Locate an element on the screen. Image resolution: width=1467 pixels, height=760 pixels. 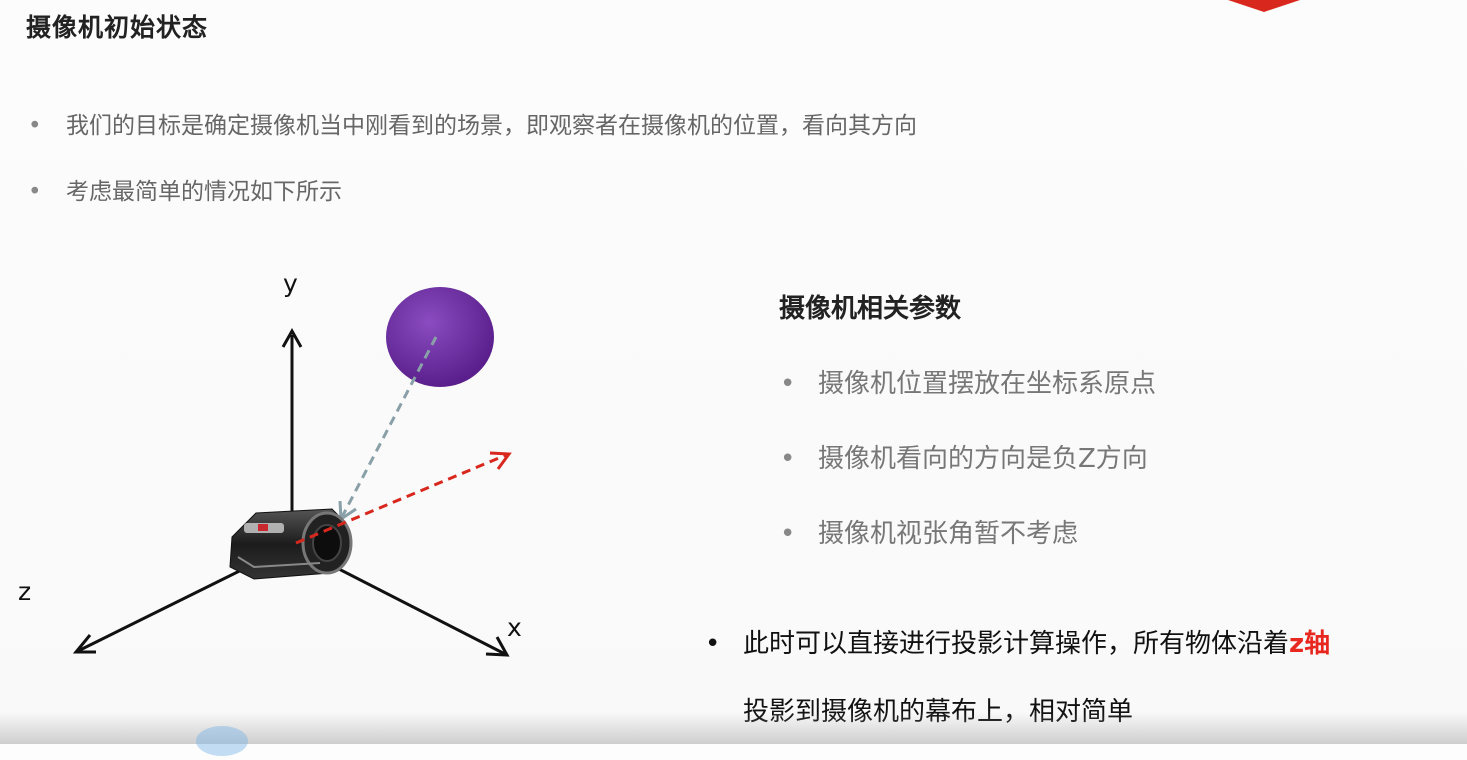
params-bullet: • 摄像机看向的方向是负Z方向 is located at coordinates (968, 476).